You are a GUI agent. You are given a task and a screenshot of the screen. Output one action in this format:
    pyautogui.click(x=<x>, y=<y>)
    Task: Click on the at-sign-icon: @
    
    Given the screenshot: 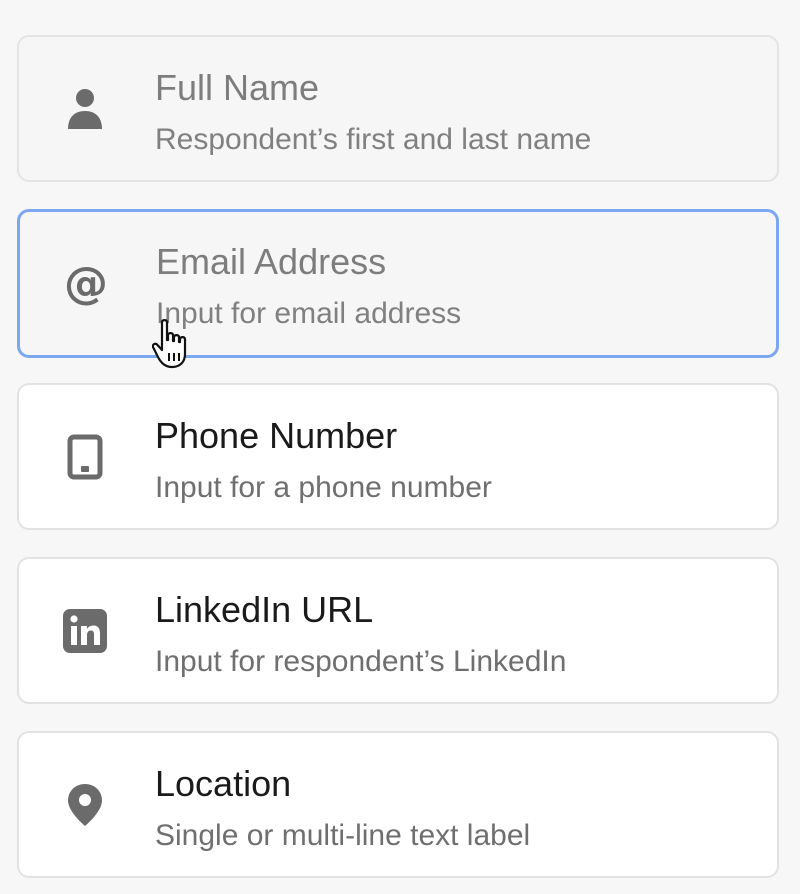 What is the action you would take?
    pyautogui.click(x=86, y=284)
    